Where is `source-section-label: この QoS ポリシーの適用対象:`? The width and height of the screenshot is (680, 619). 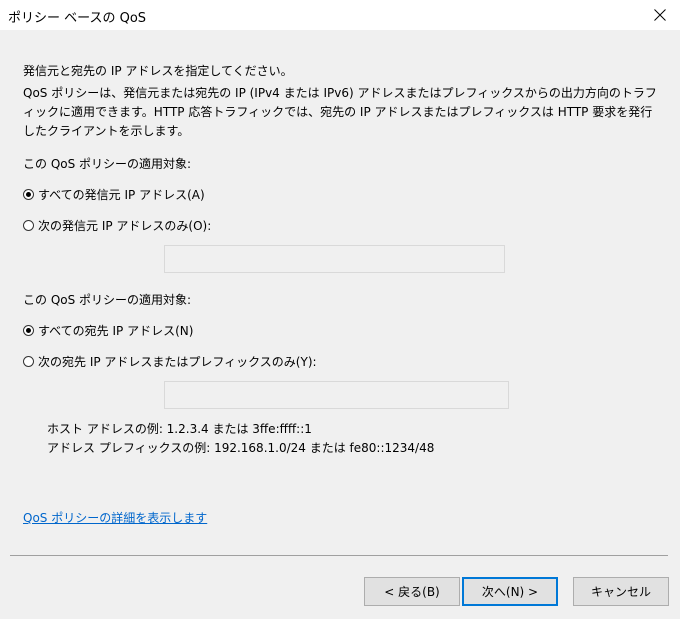
source-section-label: この QoS ポリシーの適用対象: is located at coordinates (107, 164).